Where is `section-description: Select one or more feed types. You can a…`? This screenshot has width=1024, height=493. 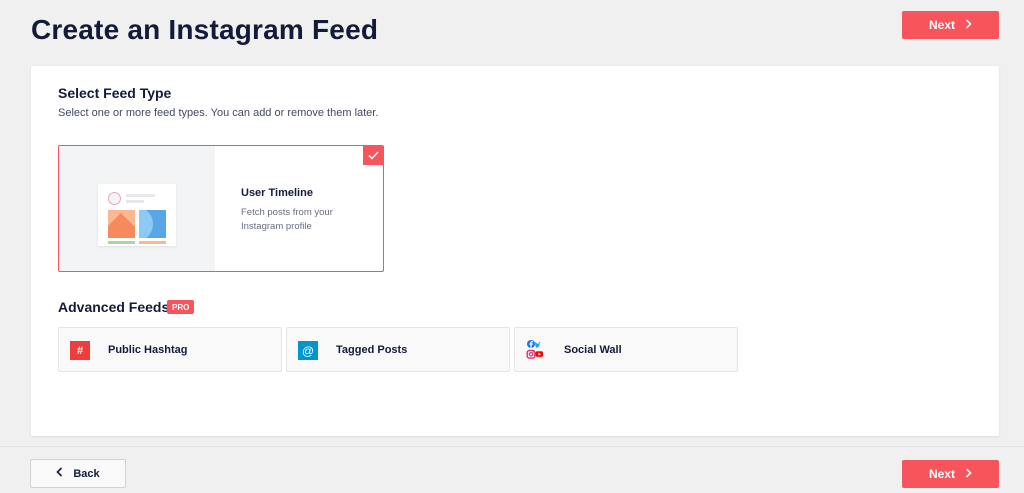 section-description: Select one or more feed types. You can a… is located at coordinates (218, 113).